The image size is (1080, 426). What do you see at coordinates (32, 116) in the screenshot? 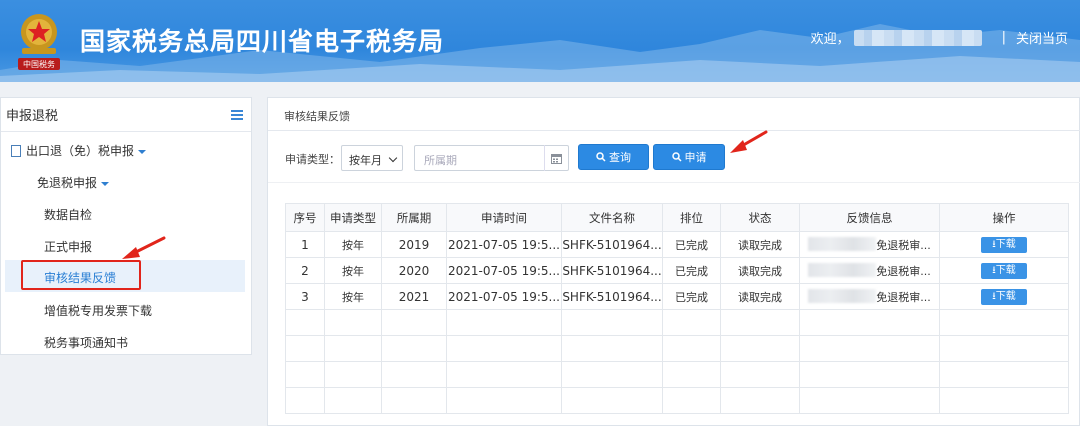
I see `sidebar-title: 申报退税` at bounding box center [32, 116].